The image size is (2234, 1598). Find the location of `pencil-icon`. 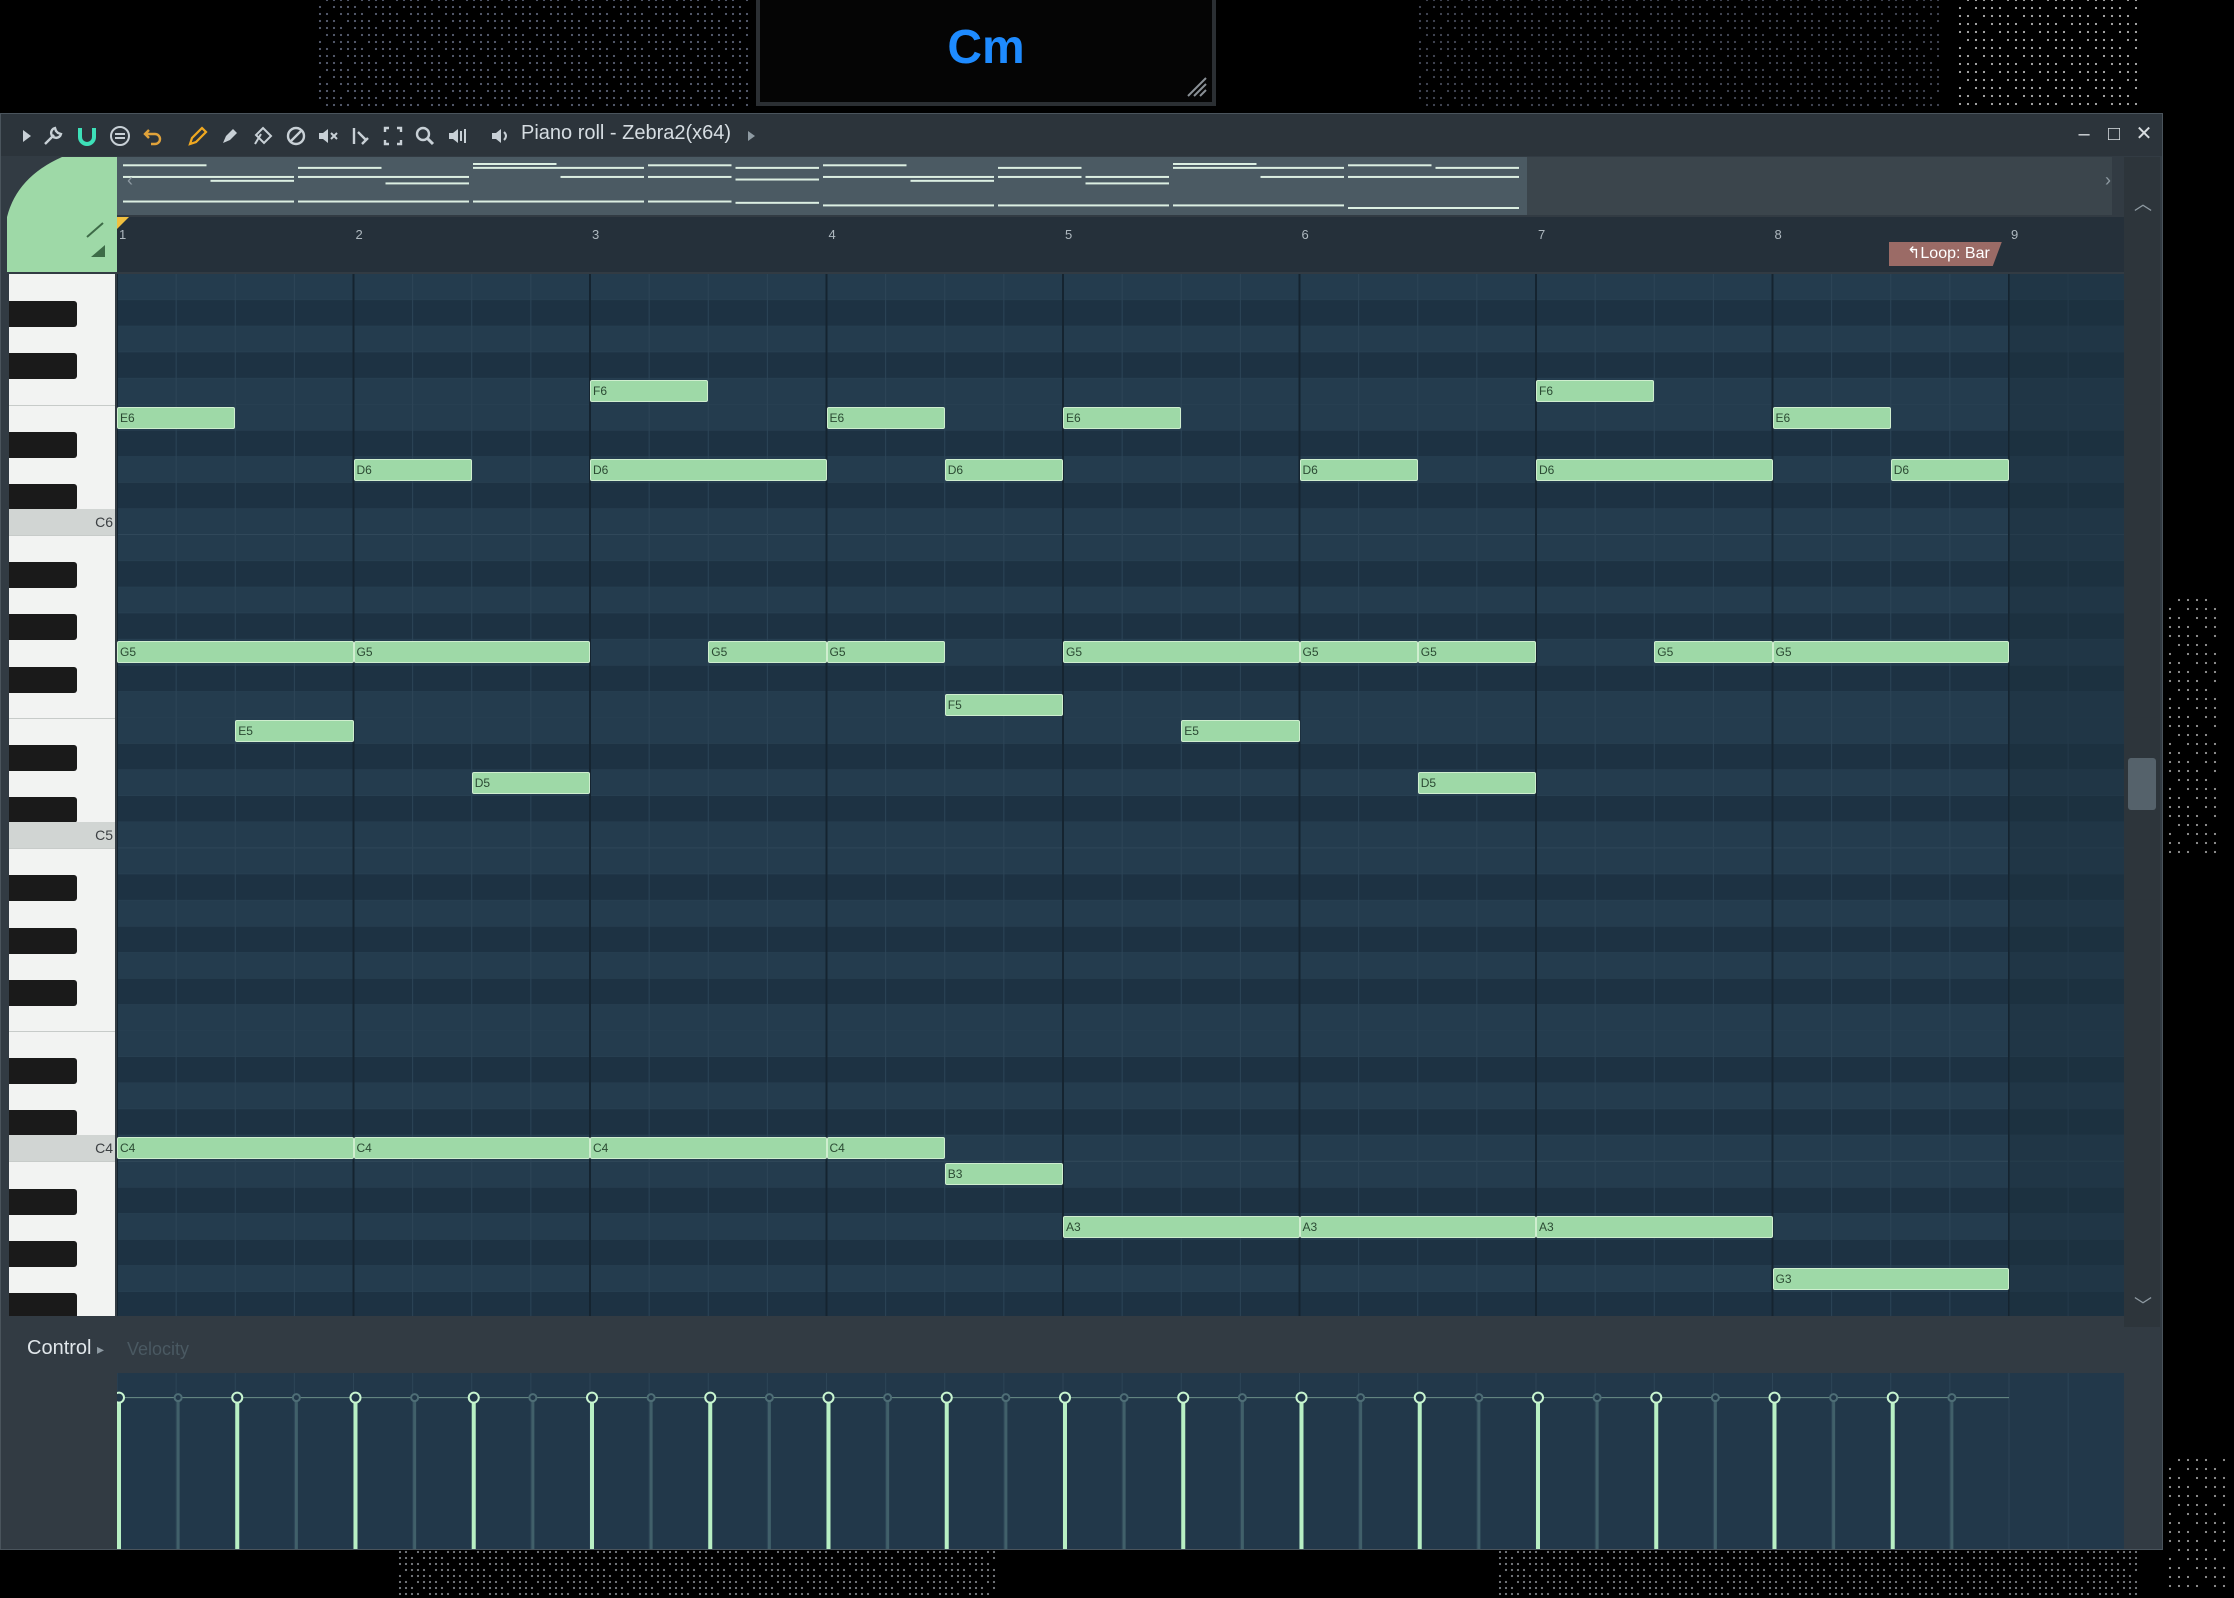

pencil-icon is located at coordinates (198, 136).